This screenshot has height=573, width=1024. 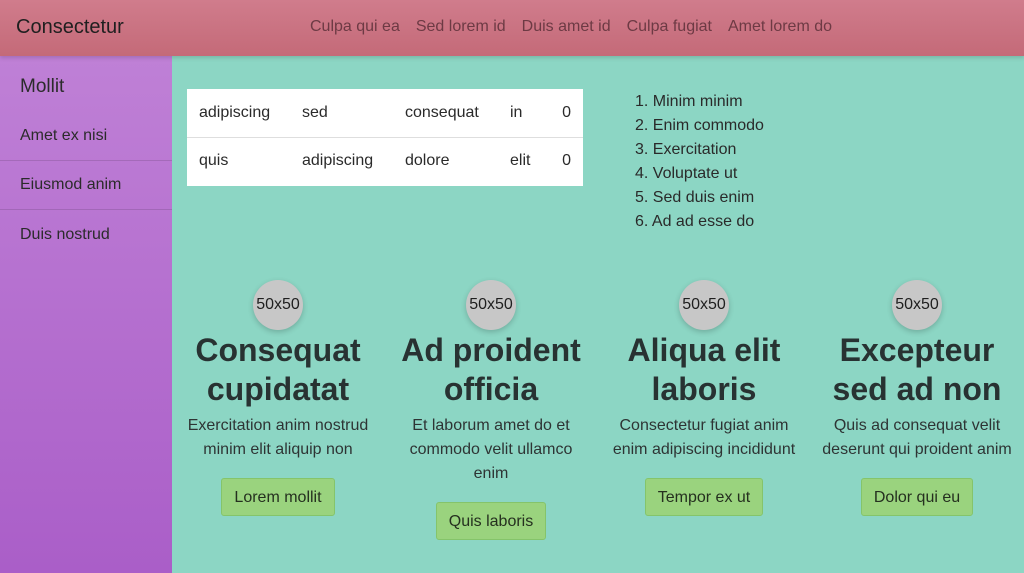 What do you see at coordinates (516, 112) in the screenshot?
I see `table-cell: in` at bounding box center [516, 112].